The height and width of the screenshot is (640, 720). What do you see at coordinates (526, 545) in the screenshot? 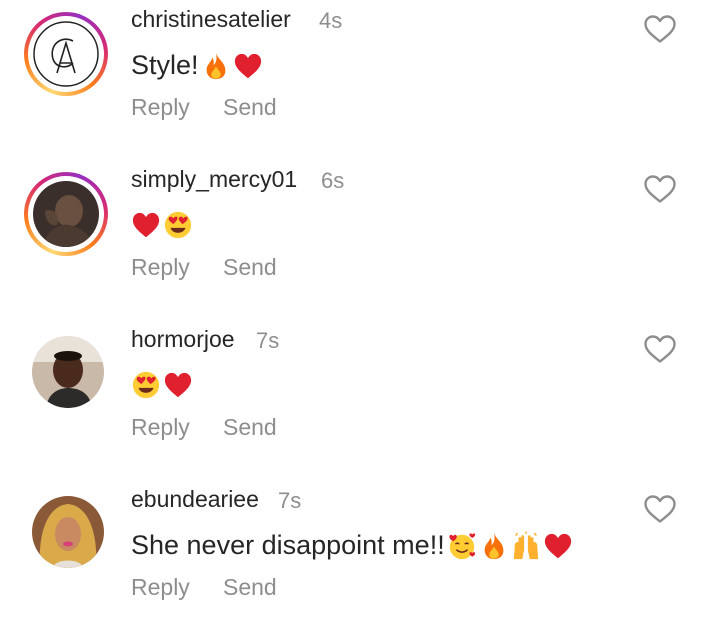
I see `raising-hands-emoji` at bounding box center [526, 545].